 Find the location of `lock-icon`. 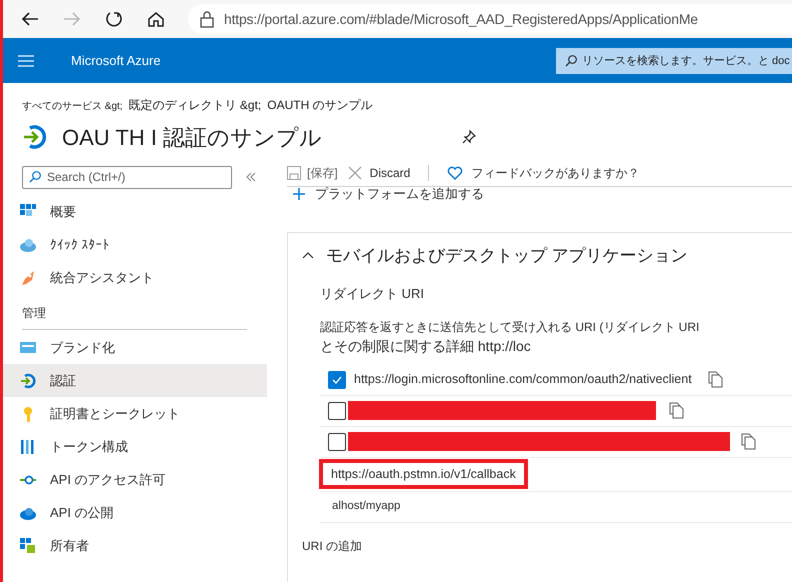

lock-icon is located at coordinates (207, 19).